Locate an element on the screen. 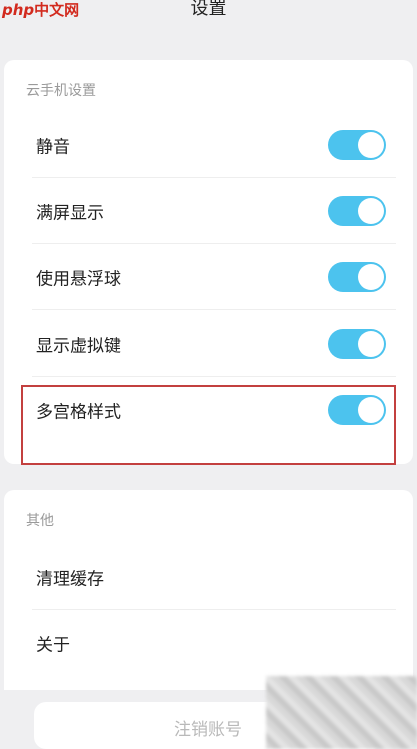 This screenshot has height=749, width=417. blurred-area is located at coordinates (341, 712).